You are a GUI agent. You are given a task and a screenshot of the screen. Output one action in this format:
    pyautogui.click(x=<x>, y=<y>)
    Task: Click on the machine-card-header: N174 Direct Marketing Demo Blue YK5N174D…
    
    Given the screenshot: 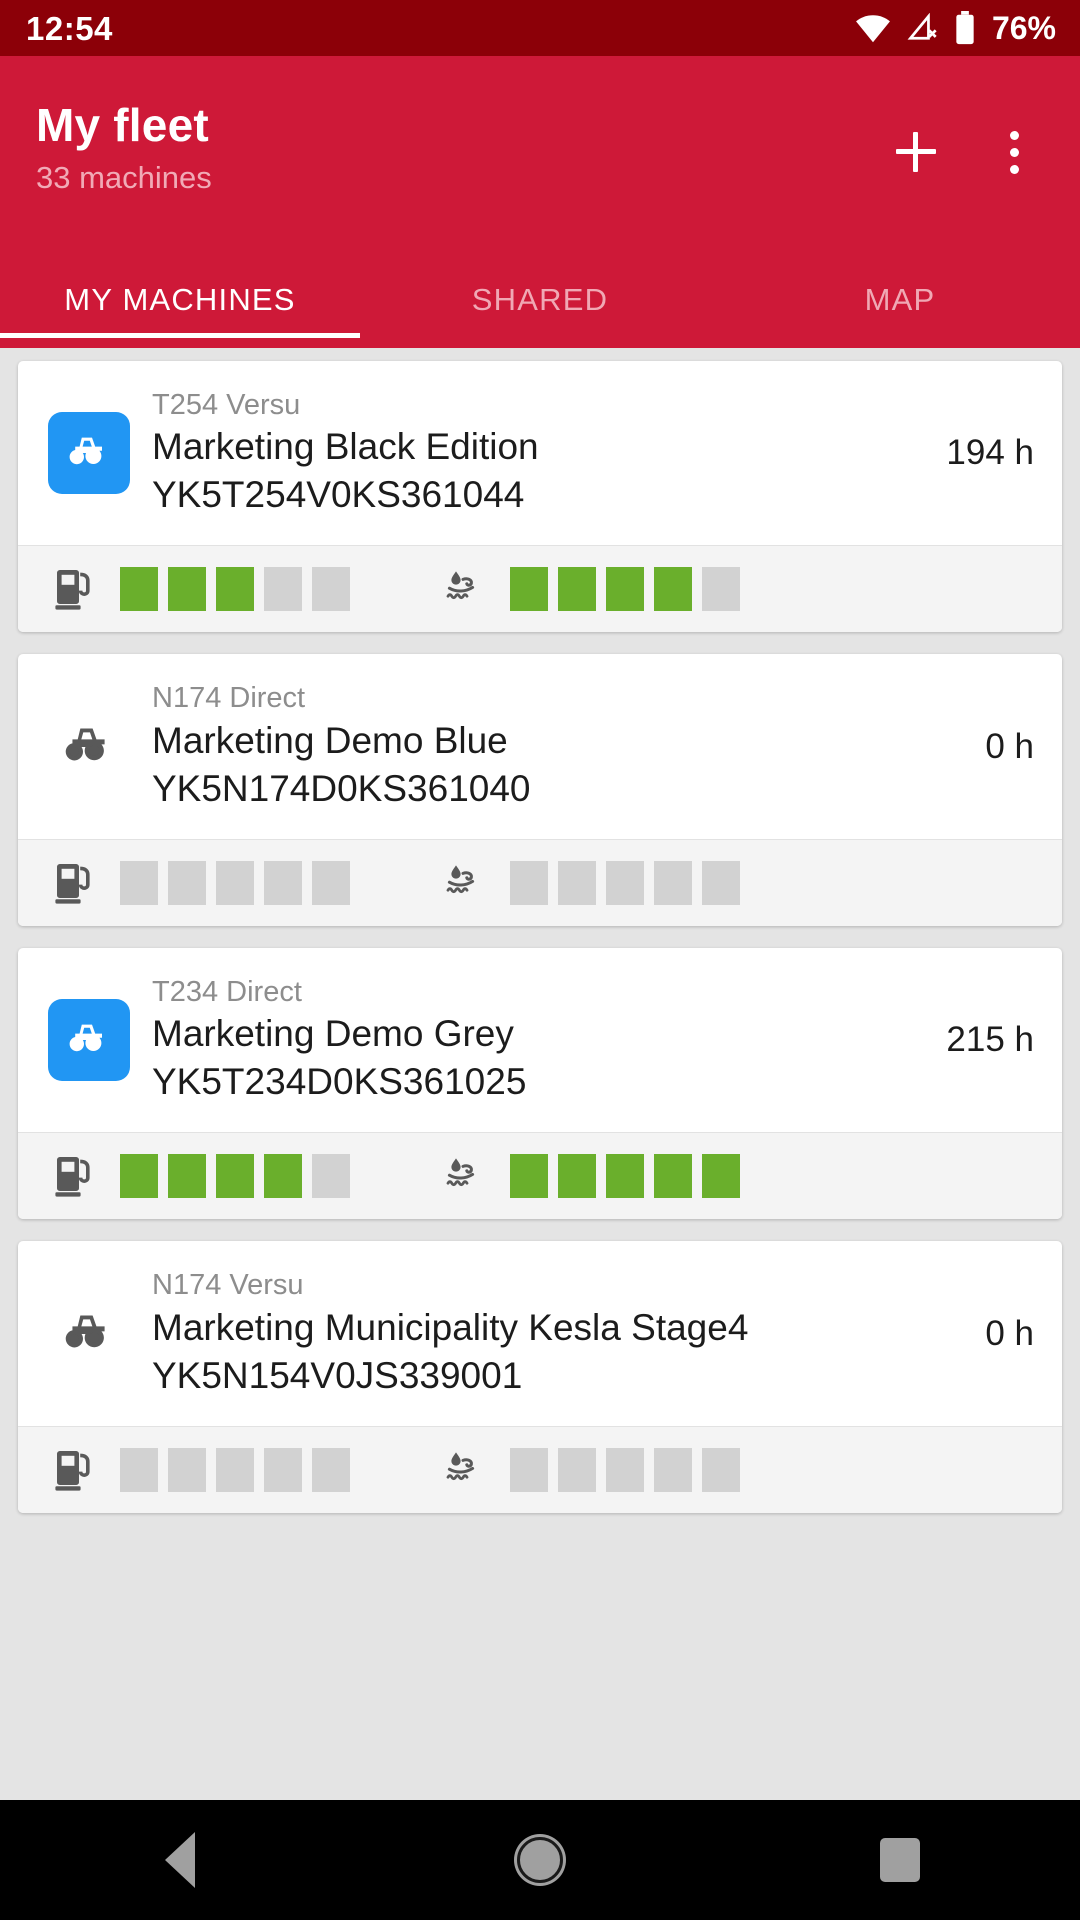 What is the action you would take?
    pyautogui.click(x=540, y=746)
    